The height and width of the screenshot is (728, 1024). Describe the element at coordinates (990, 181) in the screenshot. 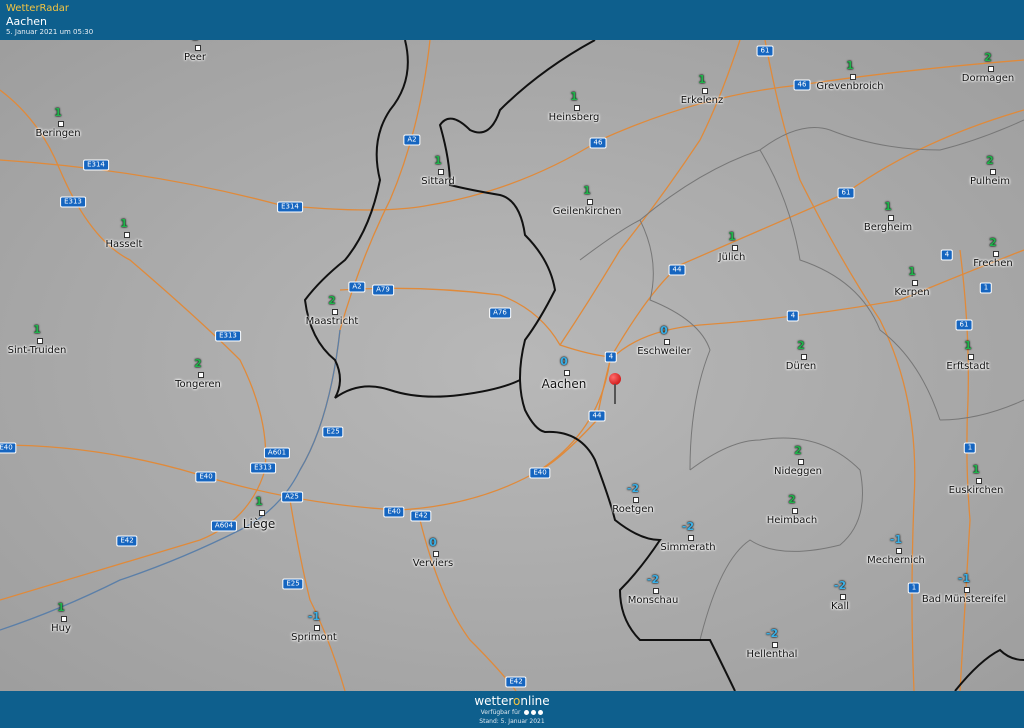

I see `city-label: Pulheim` at that location.